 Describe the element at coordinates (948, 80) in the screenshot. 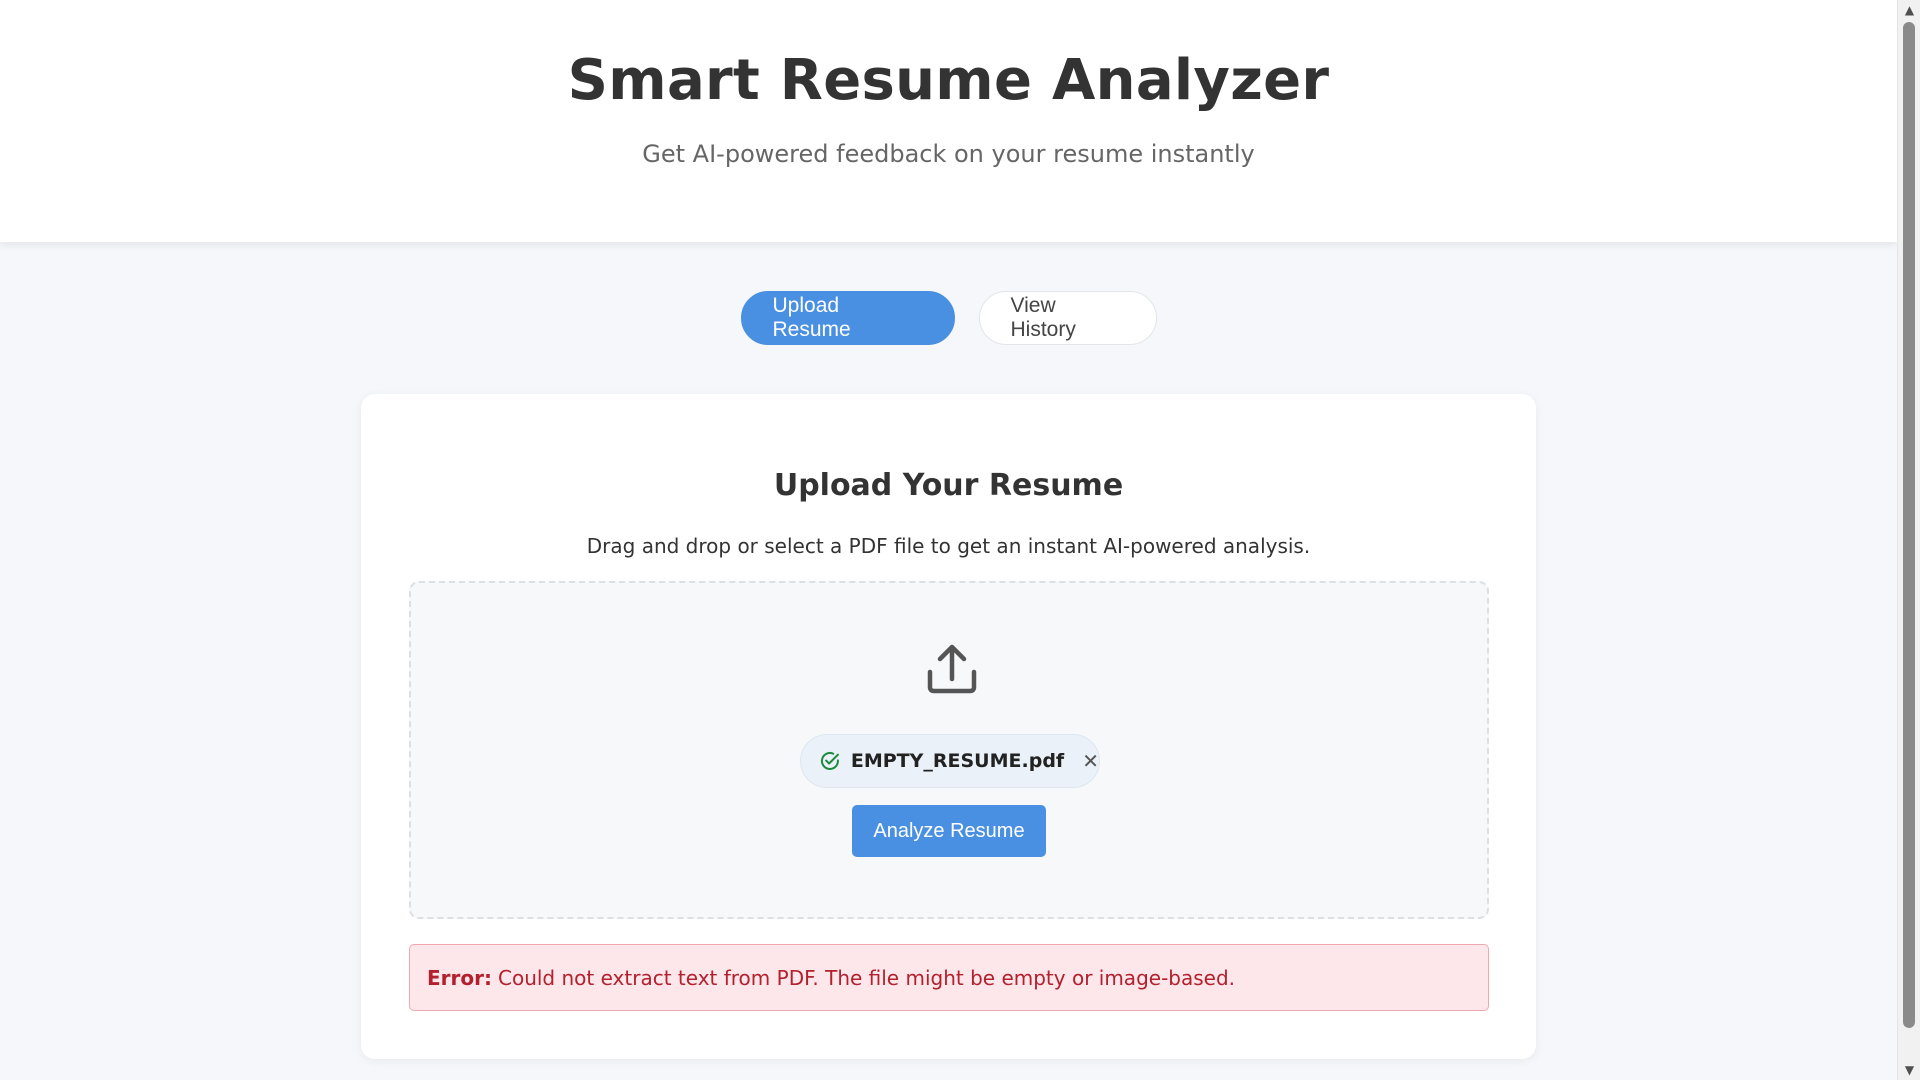

I see `page-title: Smart Resume Analyzer` at that location.